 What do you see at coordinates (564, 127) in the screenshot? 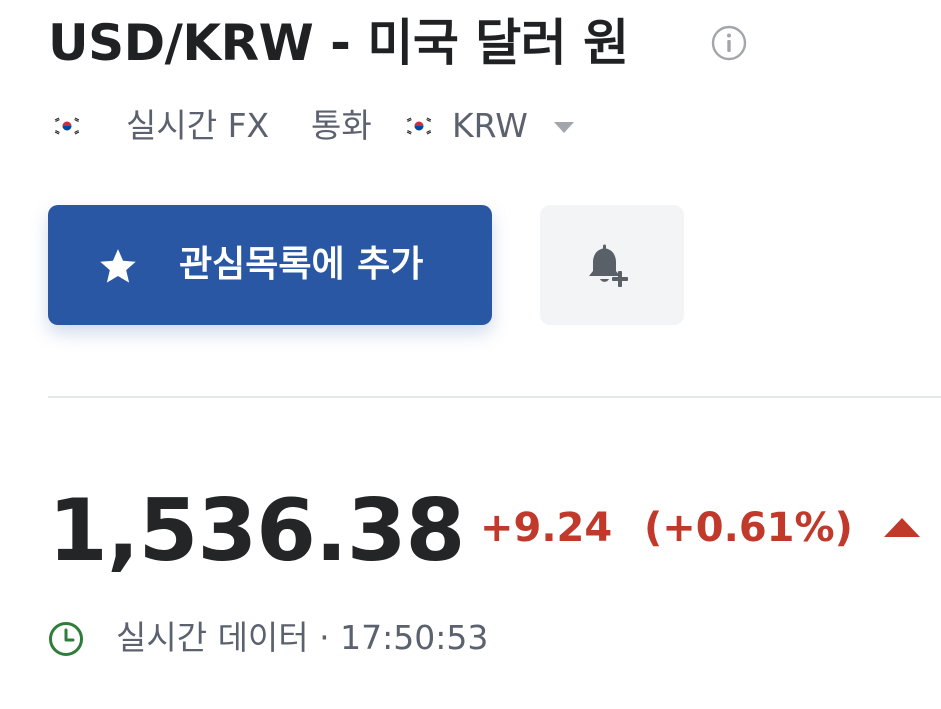
I see `caret-down-icon` at bounding box center [564, 127].